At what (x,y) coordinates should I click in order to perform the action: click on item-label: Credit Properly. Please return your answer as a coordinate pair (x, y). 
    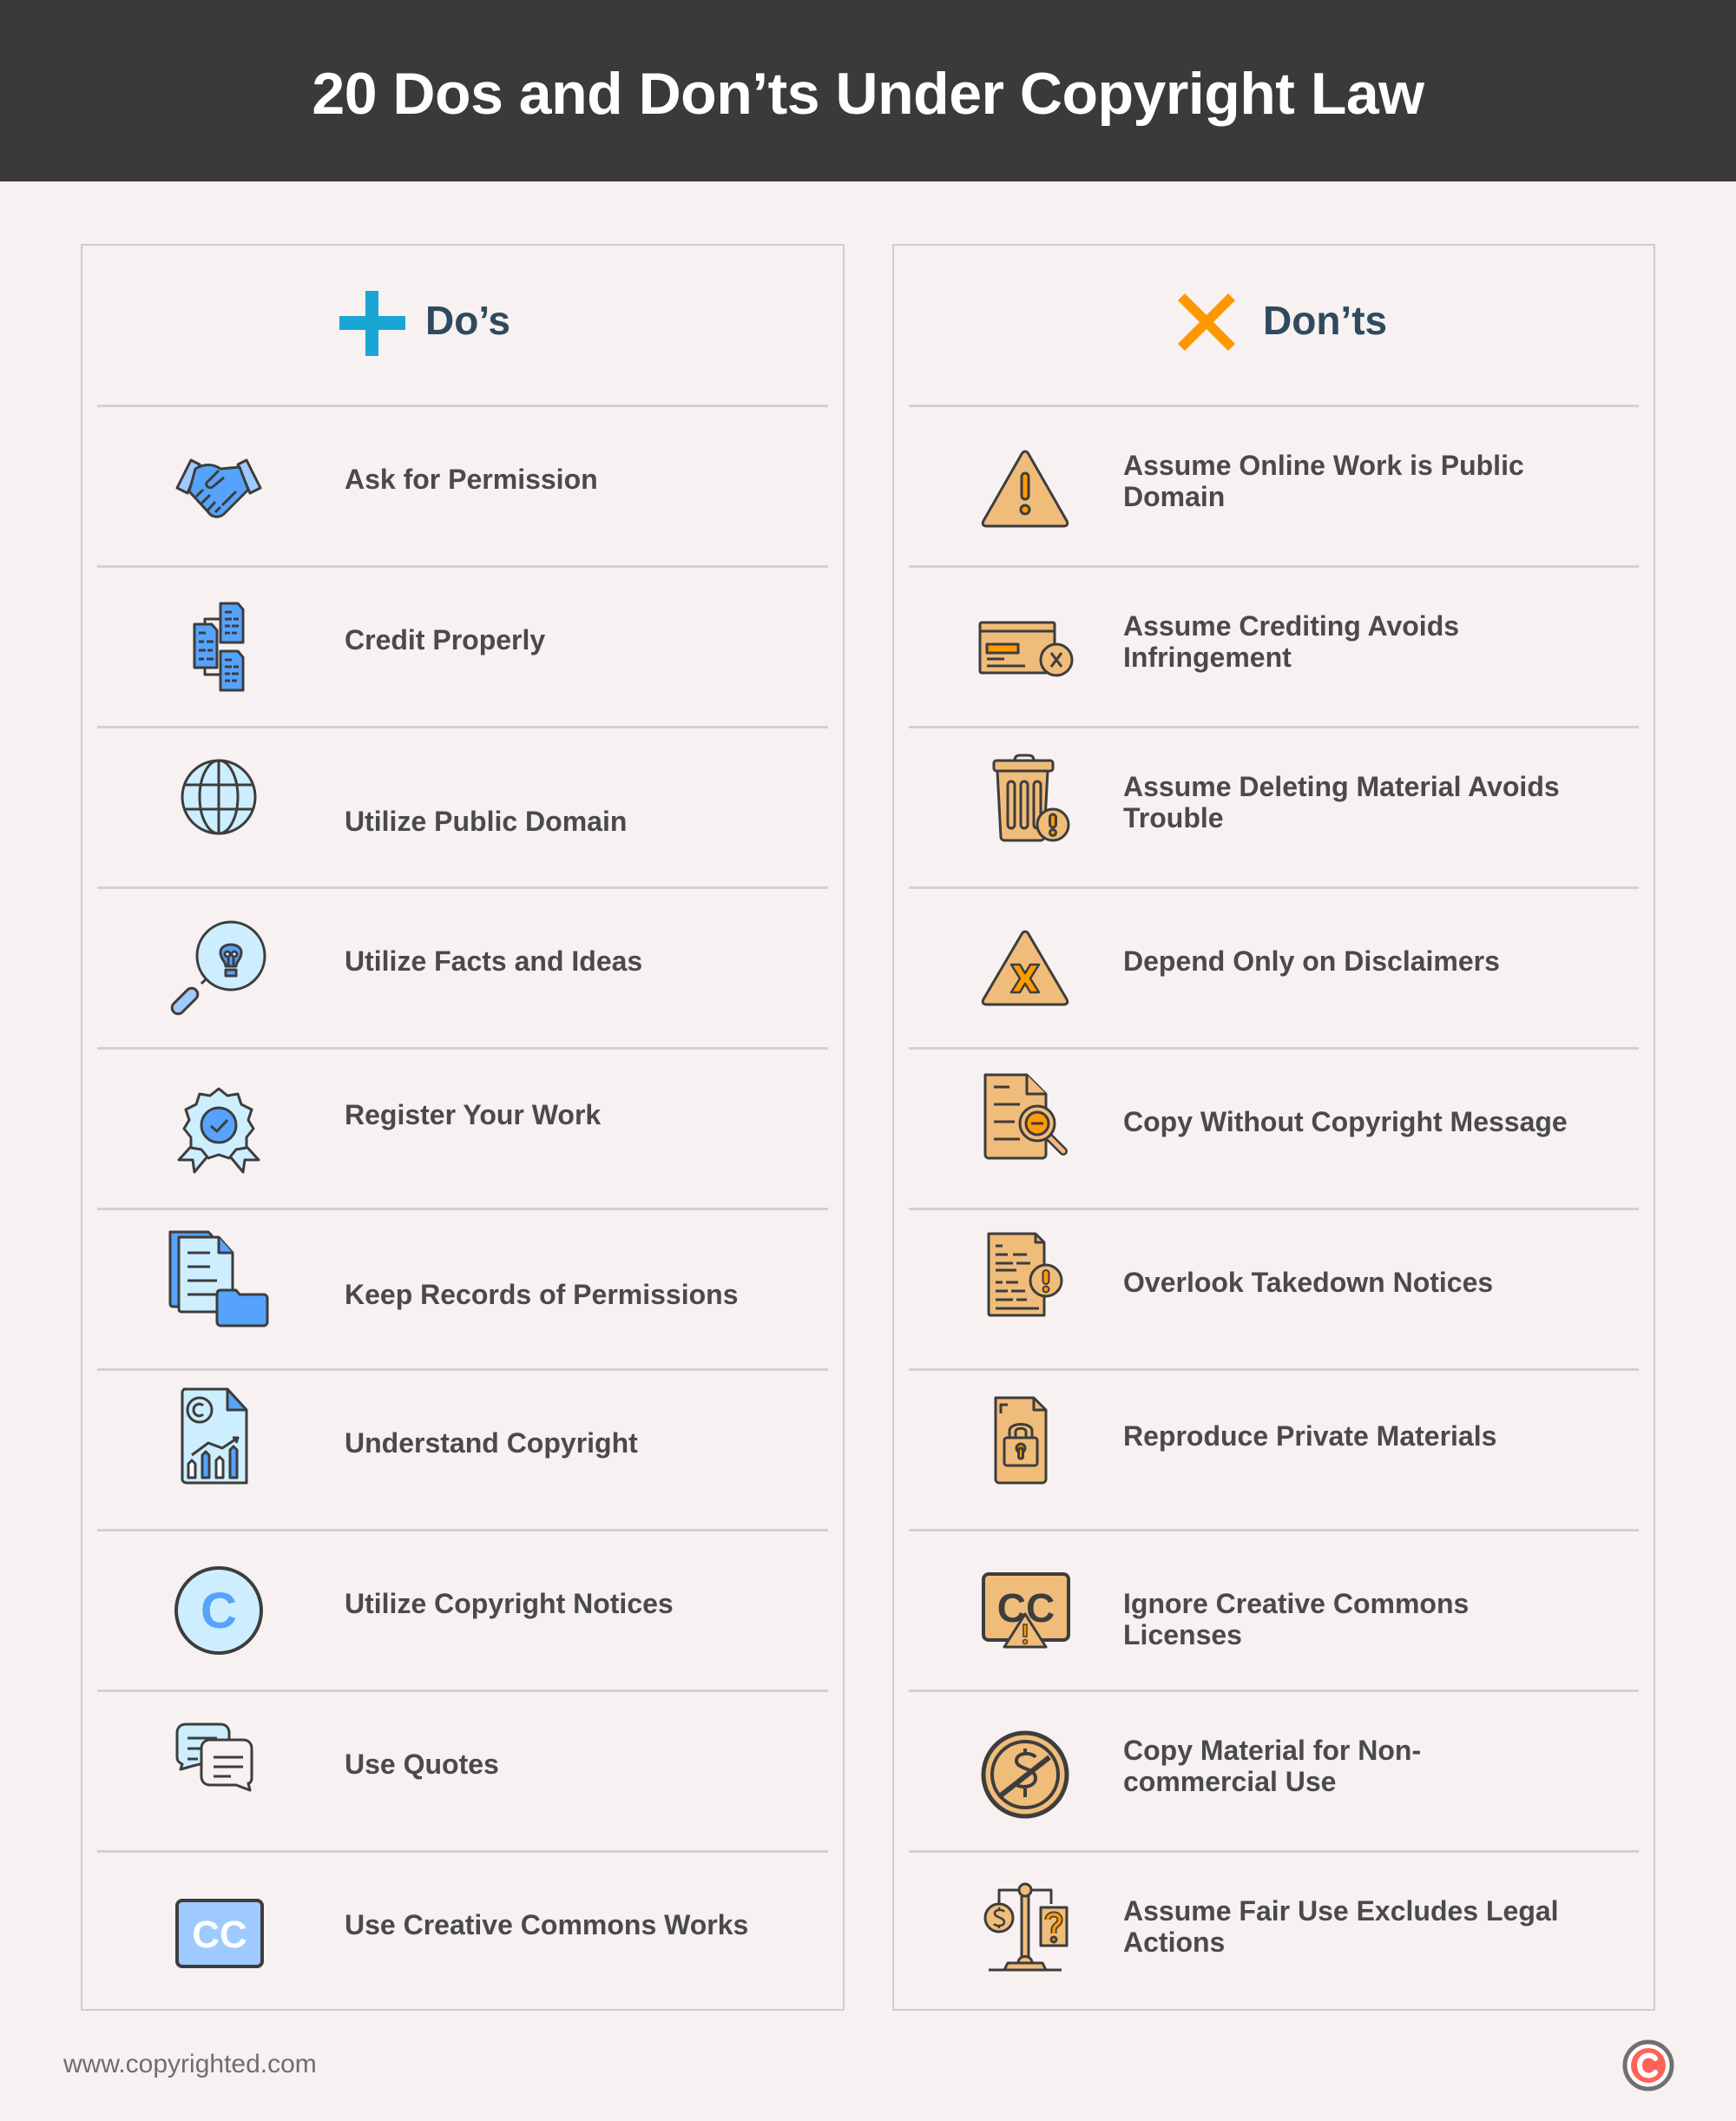
    Looking at the image, I should click on (445, 640).